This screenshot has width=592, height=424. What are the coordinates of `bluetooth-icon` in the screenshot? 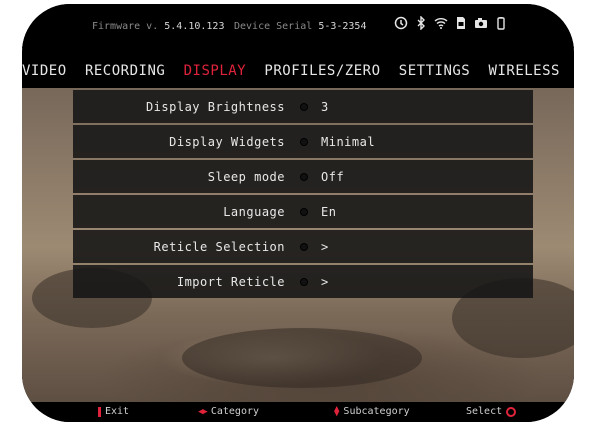 It's located at (421, 23).